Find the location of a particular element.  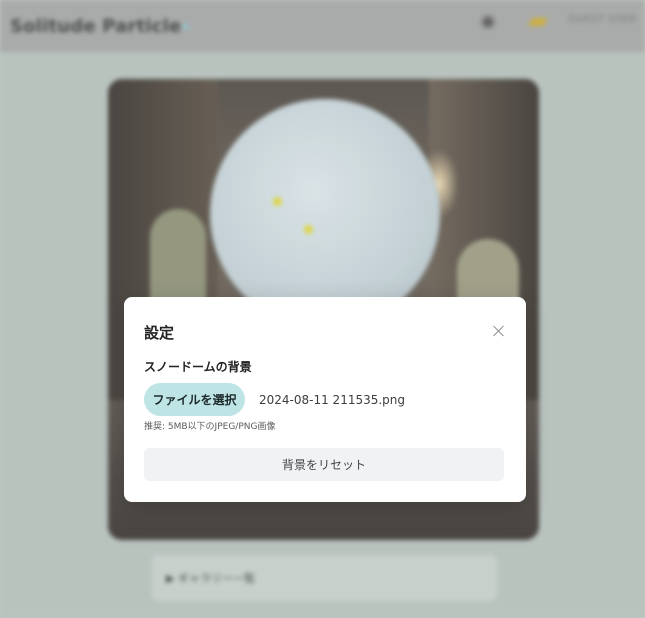

file-picker-row: ファイルを選択 2024-08-11 211535.png is located at coordinates (274, 399).